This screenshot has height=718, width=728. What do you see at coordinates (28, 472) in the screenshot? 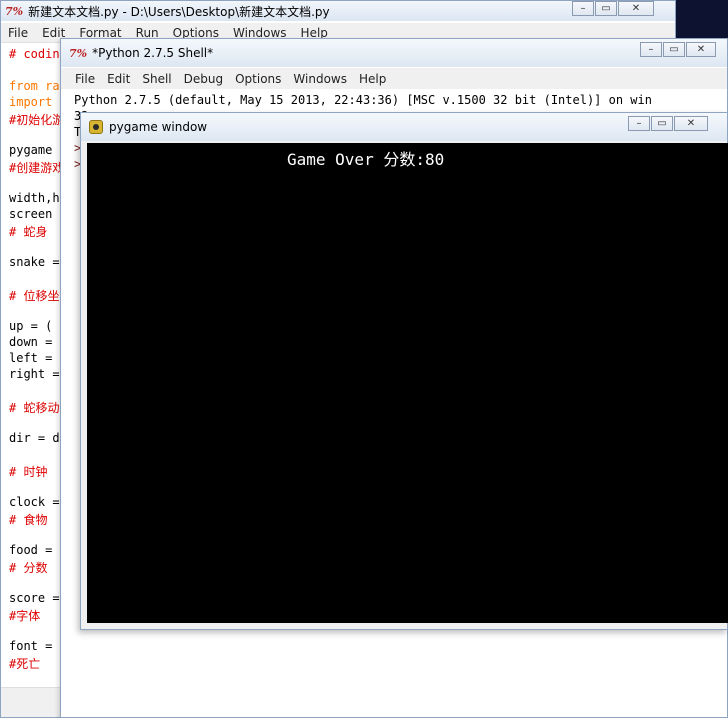
I see `code-line: # 时钟` at bounding box center [28, 472].